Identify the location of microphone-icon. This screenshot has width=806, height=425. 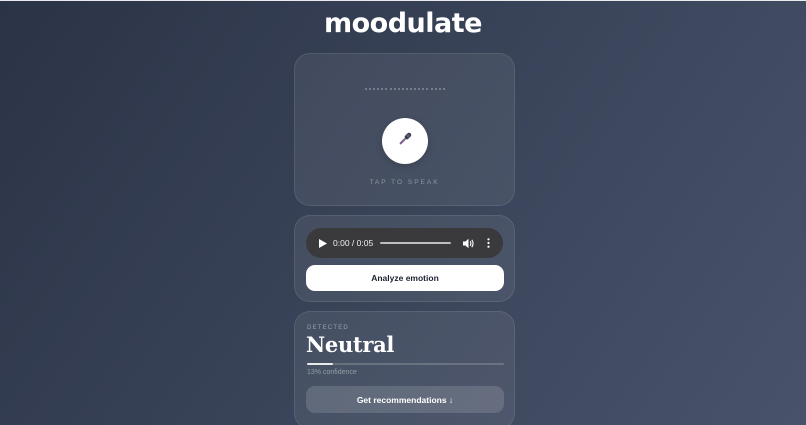
(405, 141).